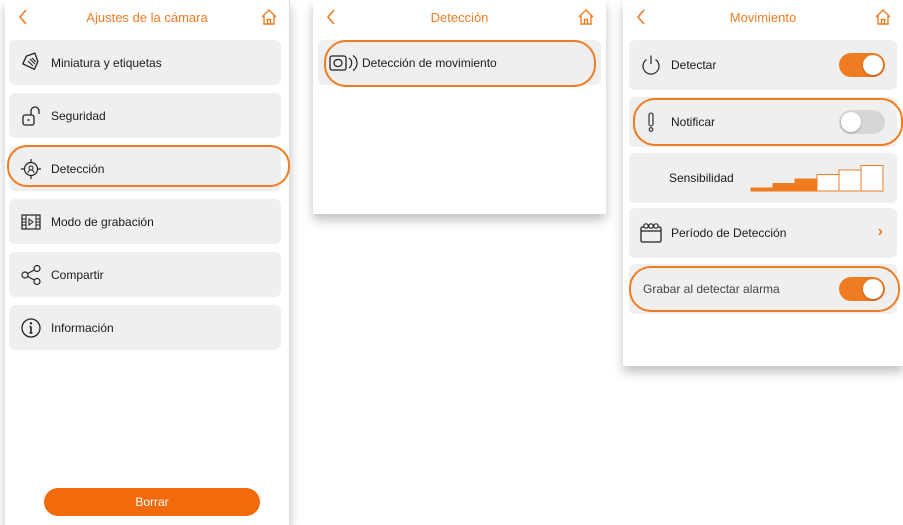  I want to click on record-on-alarm-label: Grabar al detectar alarma, so click(711, 289).